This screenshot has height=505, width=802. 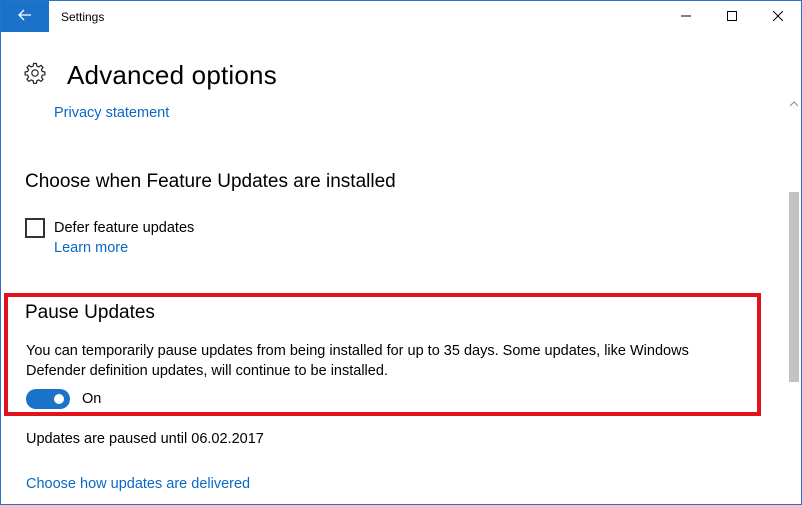 I want to click on pause-updates-toggle-row: On, so click(x=63, y=399).